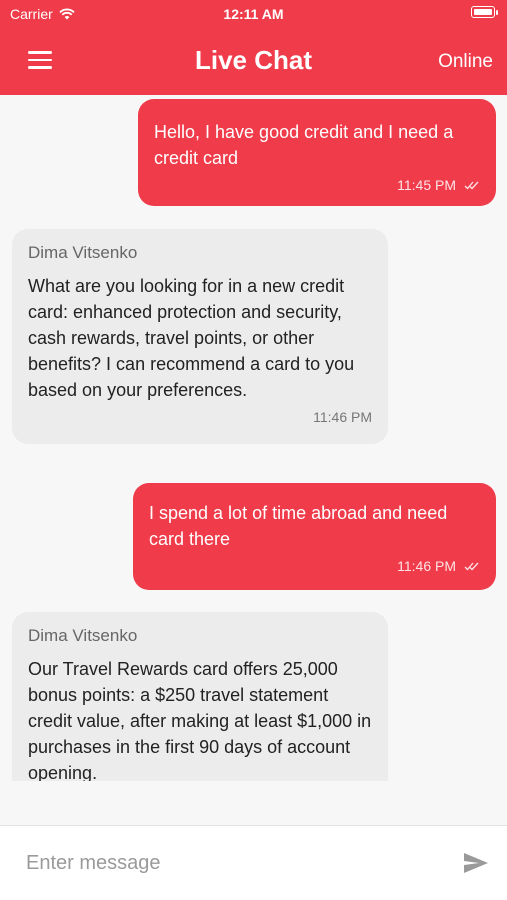 This screenshot has width=507, height=900. I want to click on nav-bar: Live Chat Online, so click(253, 61).